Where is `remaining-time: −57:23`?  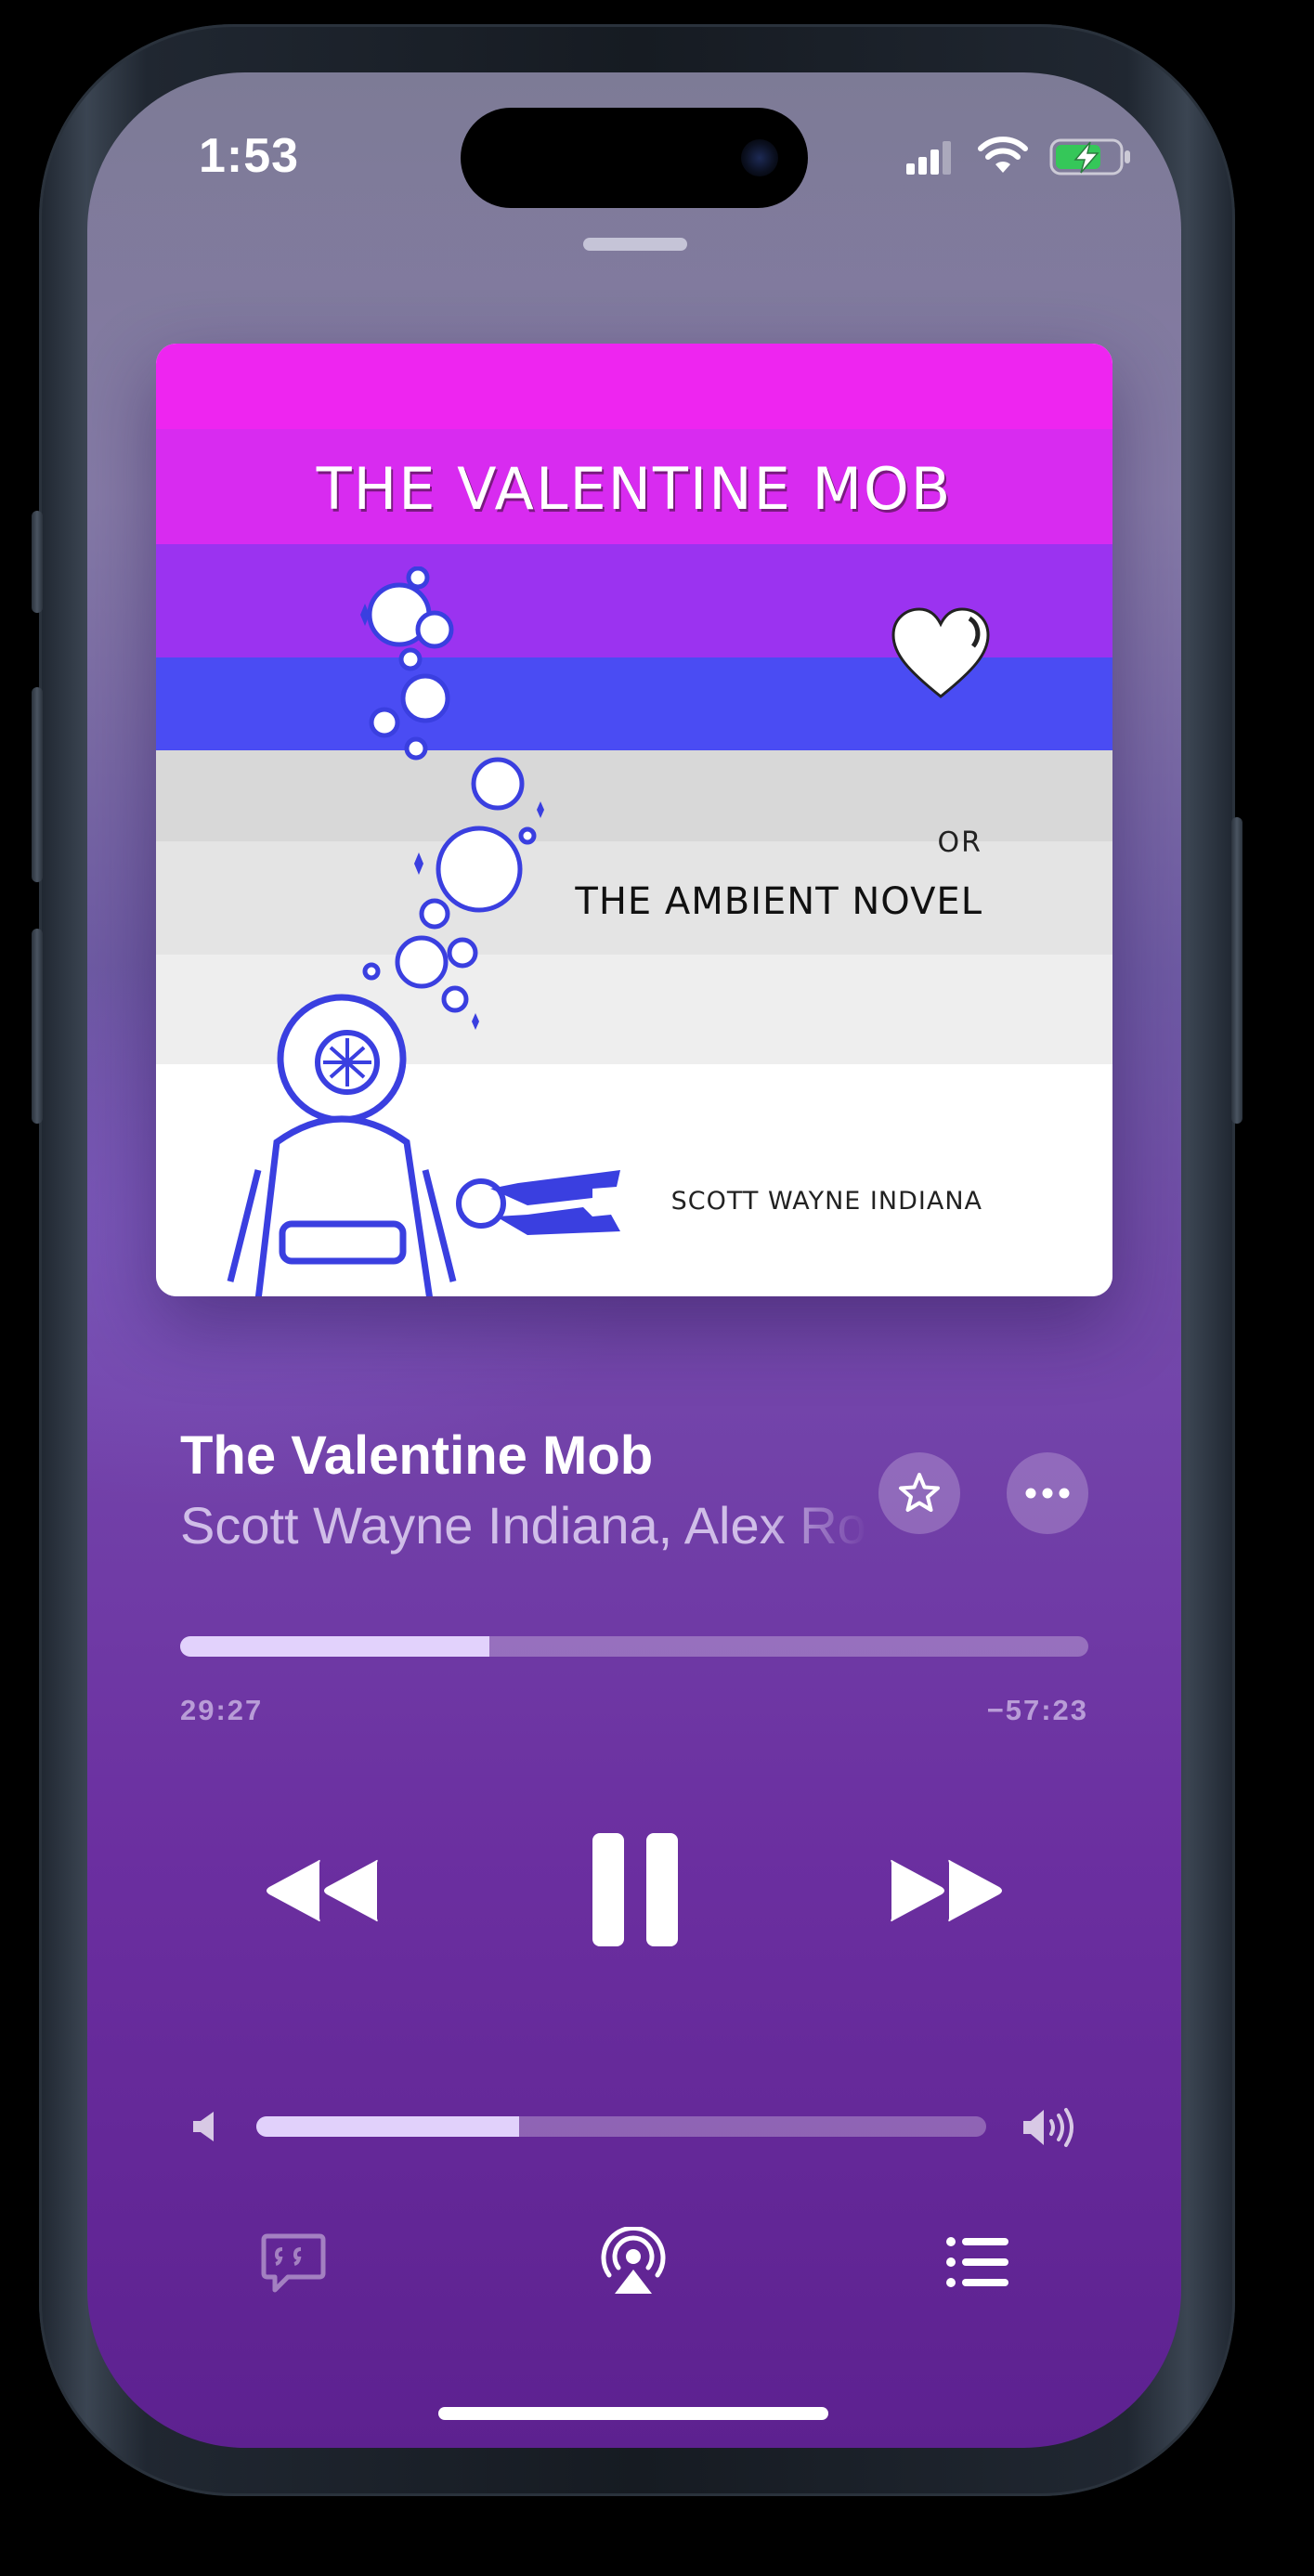 remaining-time: −57:23 is located at coordinates (1037, 1710).